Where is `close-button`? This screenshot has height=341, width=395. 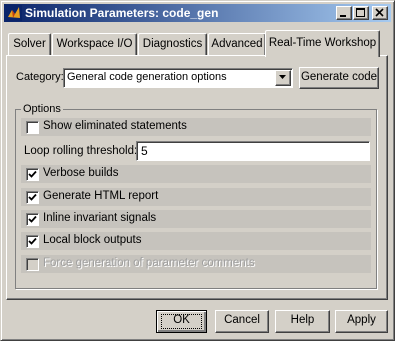 close-button is located at coordinates (380, 13).